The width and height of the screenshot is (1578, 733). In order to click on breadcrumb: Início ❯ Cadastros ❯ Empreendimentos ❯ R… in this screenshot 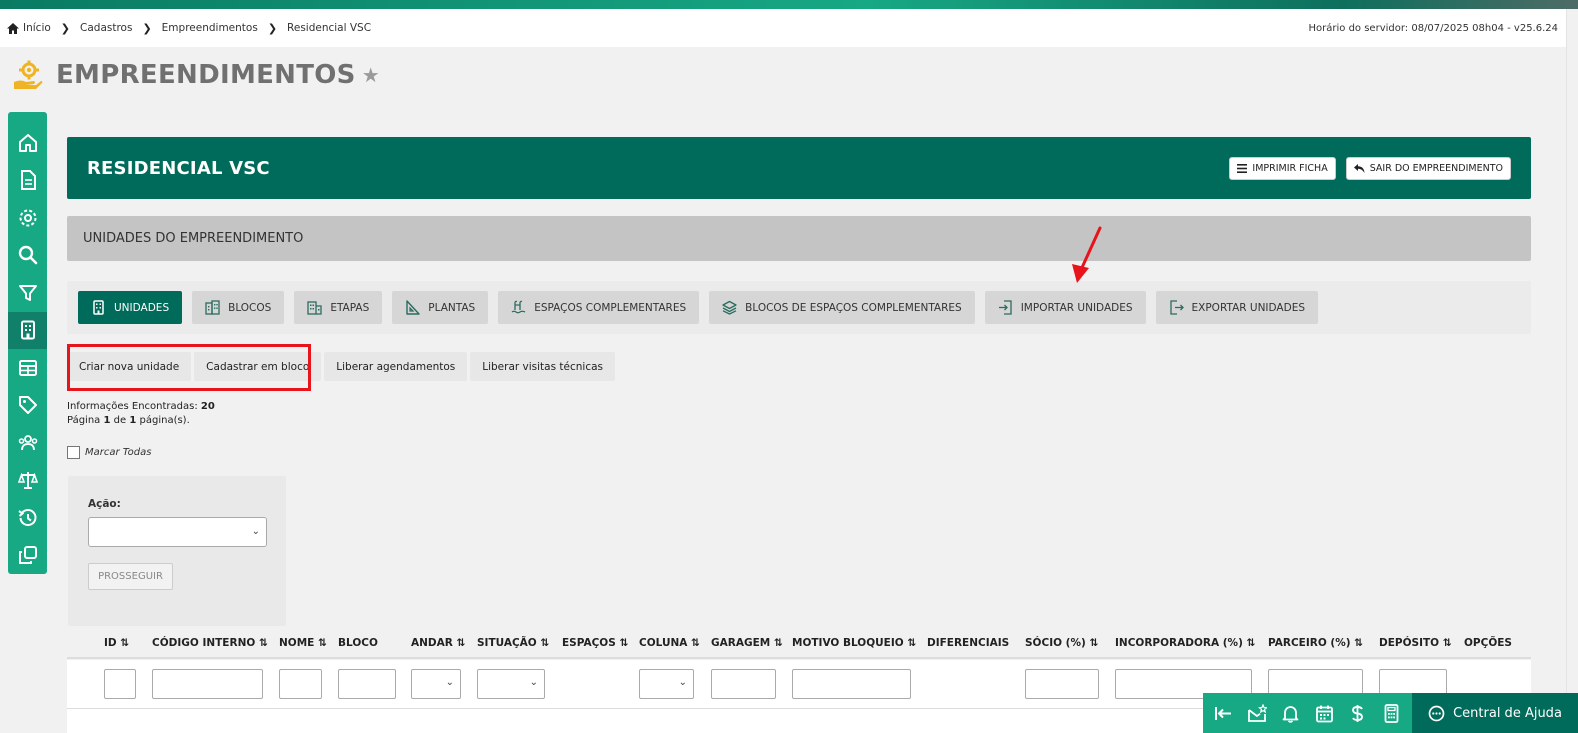, I will do `click(188, 28)`.